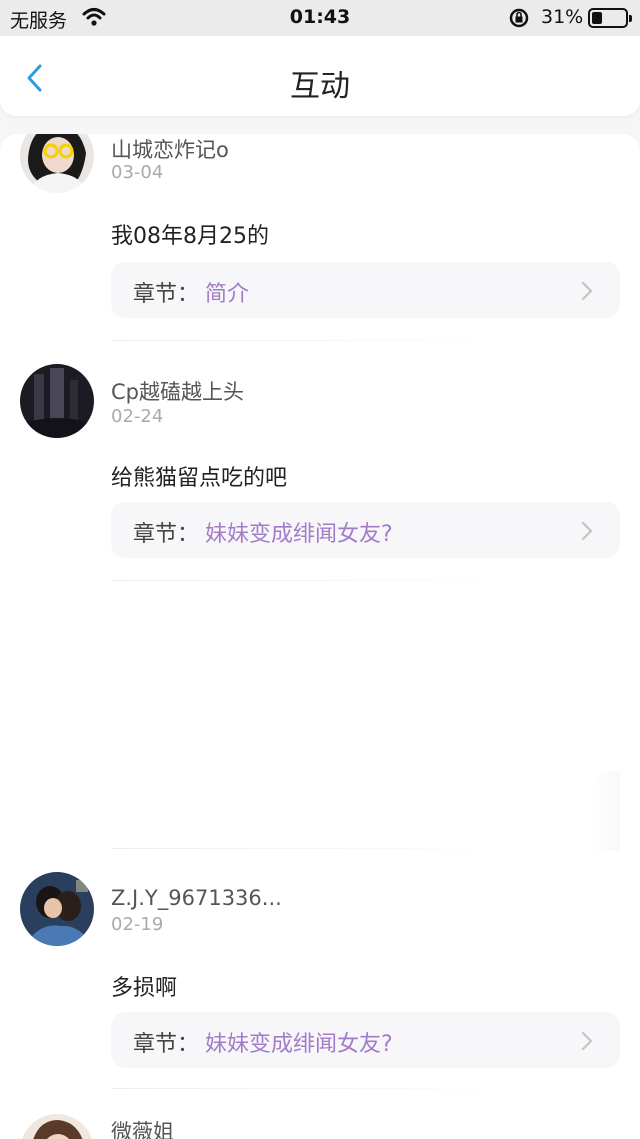 The height and width of the screenshot is (1139, 640). I want to click on status-bar: 无服务 01:43 31%, so click(320, 18).